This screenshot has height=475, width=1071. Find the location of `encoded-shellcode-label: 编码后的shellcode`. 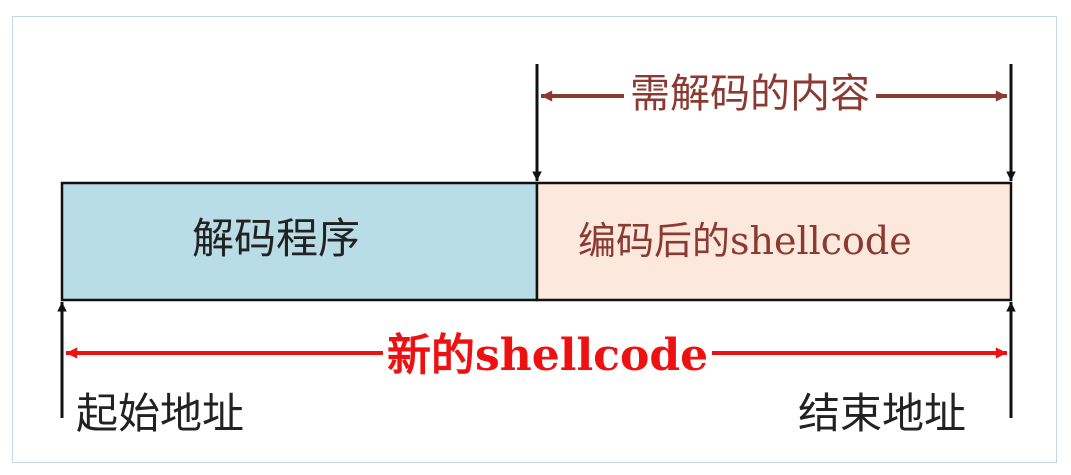

encoded-shellcode-label: 编码后的shellcode is located at coordinates (745, 241).